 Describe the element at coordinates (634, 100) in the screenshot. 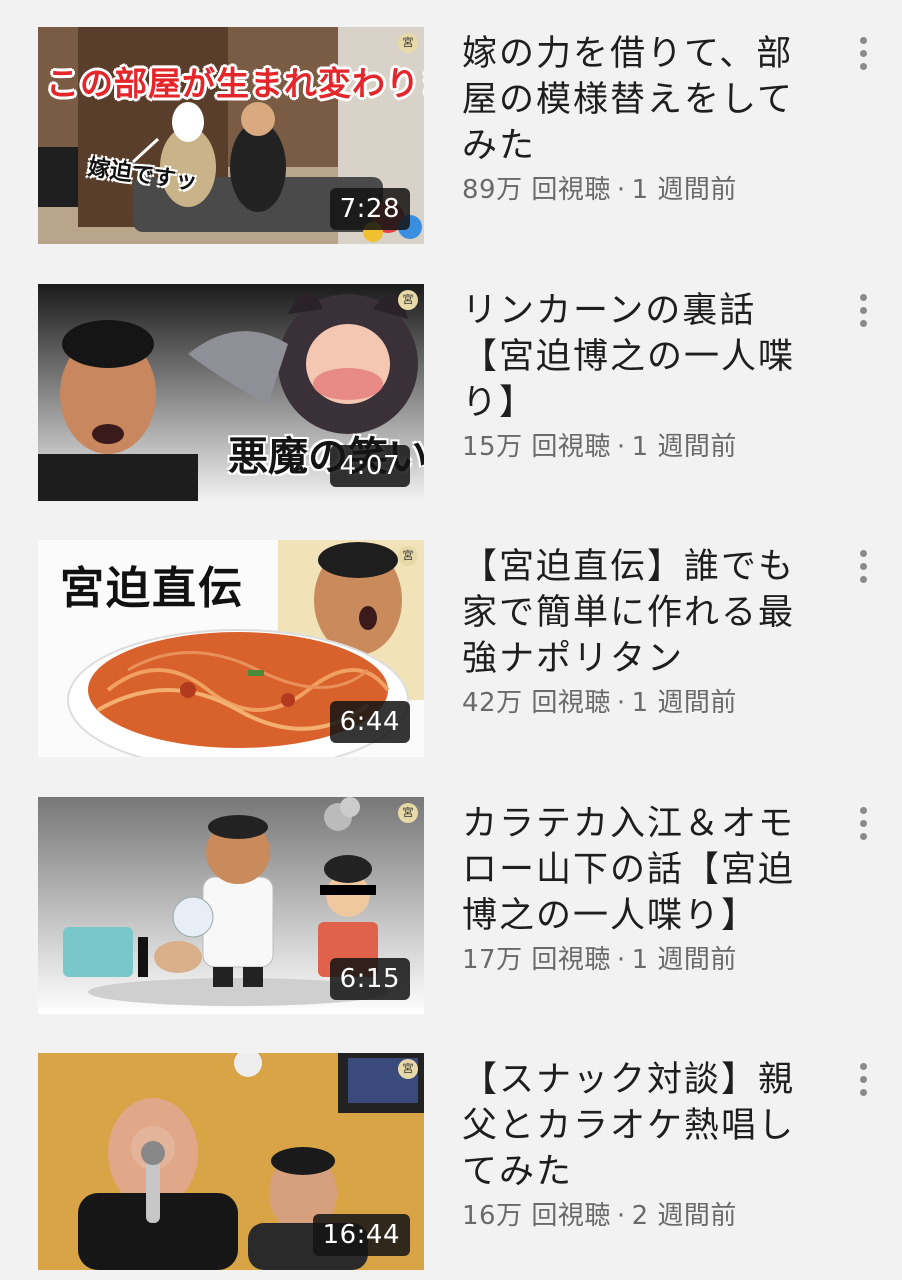

I see `video-title: 嫁の力を借りて、部屋の模様替えをしてみた` at that location.